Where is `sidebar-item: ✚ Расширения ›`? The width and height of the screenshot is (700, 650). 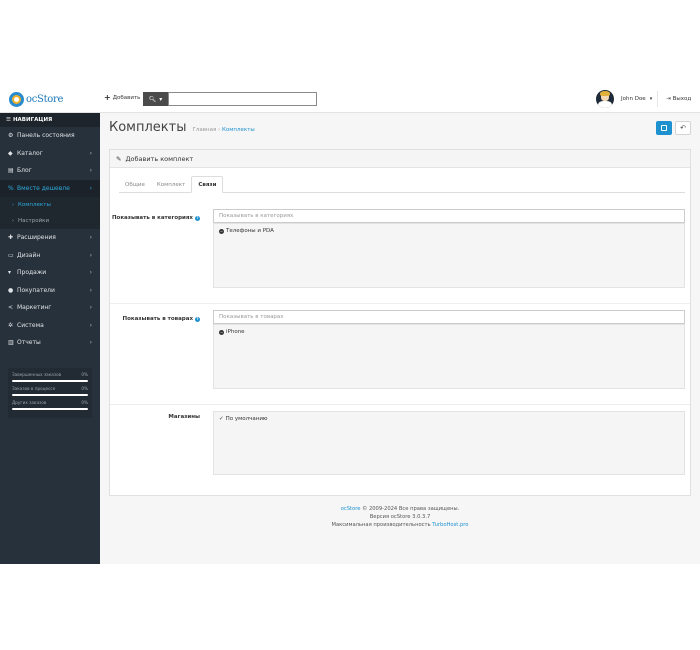
sidebar-item: ✚ Расширения › is located at coordinates (50, 238).